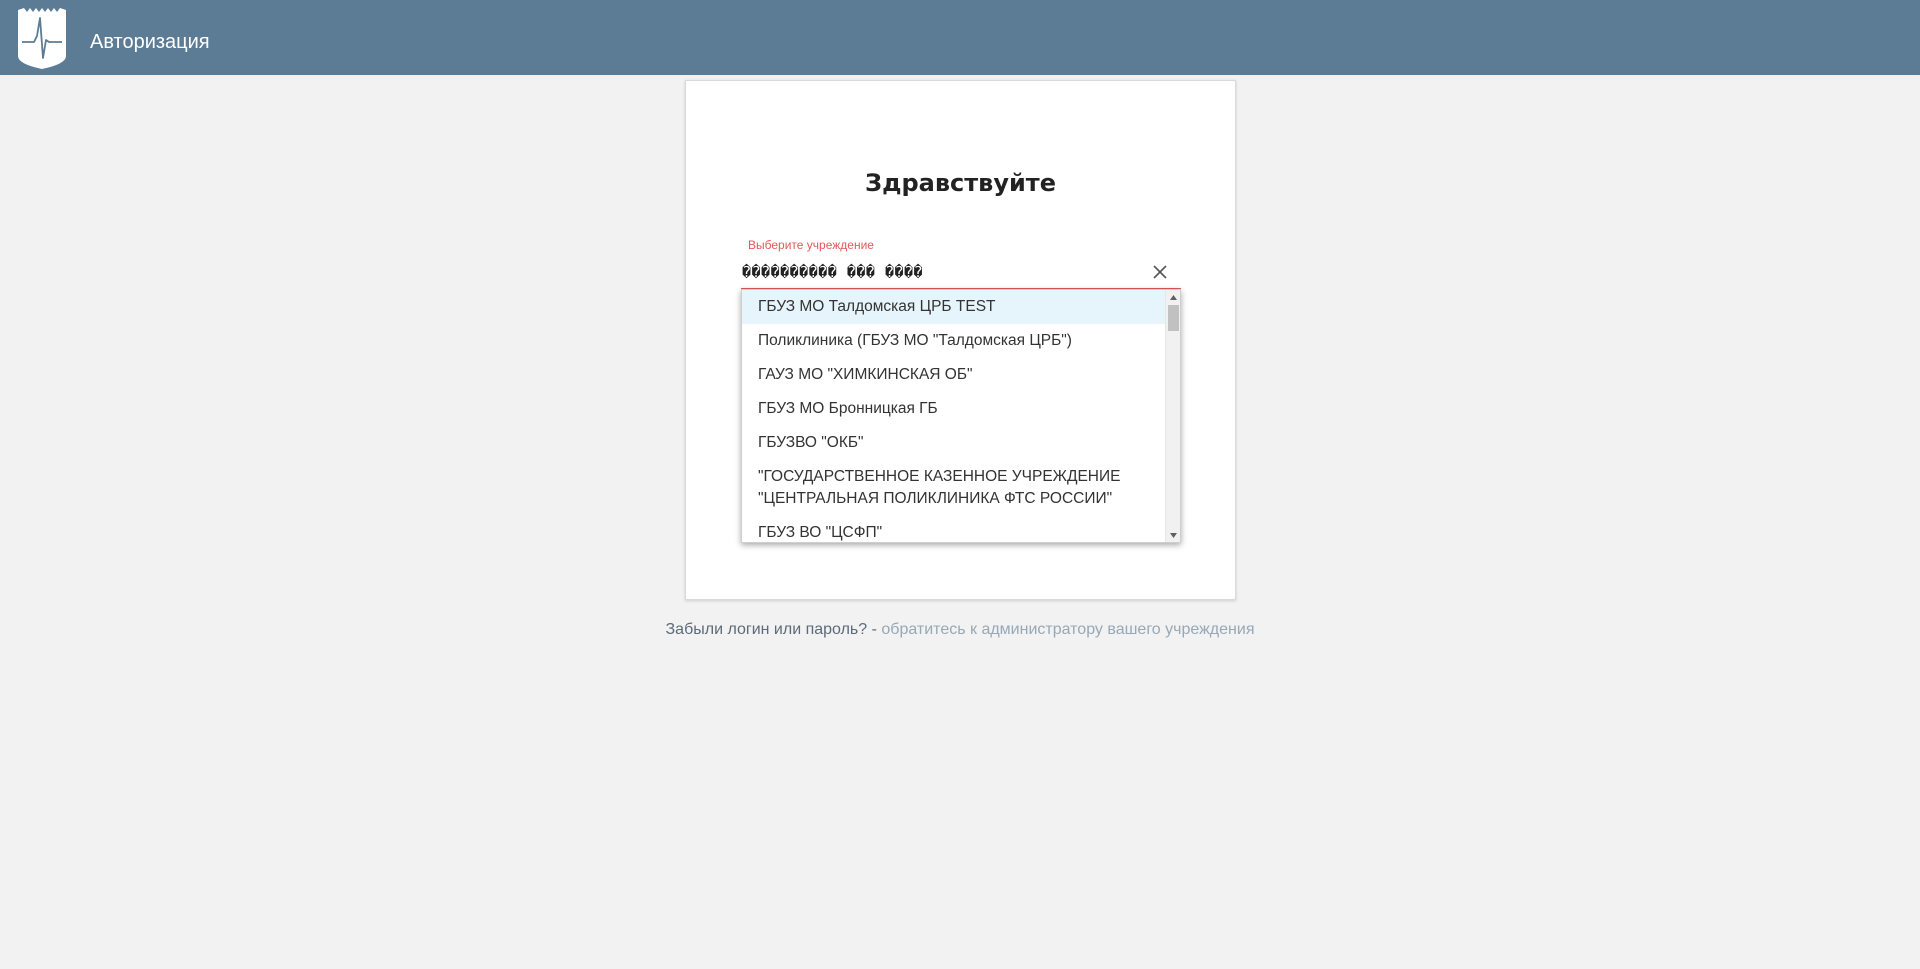 Image resolution: width=1920 pixels, height=969 pixels. Describe the element at coordinates (1173, 297) in the screenshot. I see `scroll-up-arrow-icon` at that location.